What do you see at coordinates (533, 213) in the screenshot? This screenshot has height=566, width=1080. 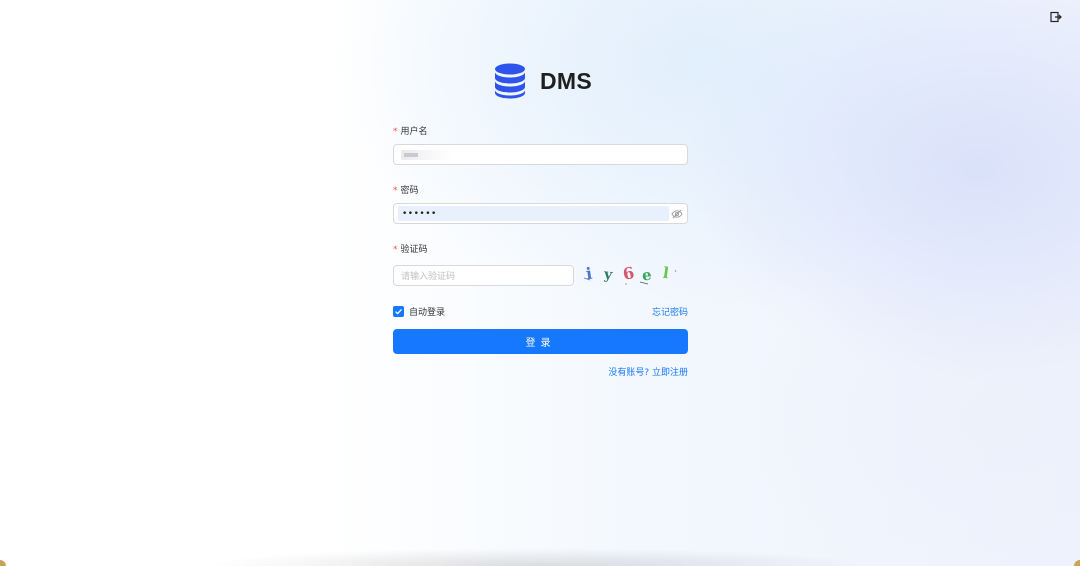 I see `password-value: ••••••` at bounding box center [533, 213].